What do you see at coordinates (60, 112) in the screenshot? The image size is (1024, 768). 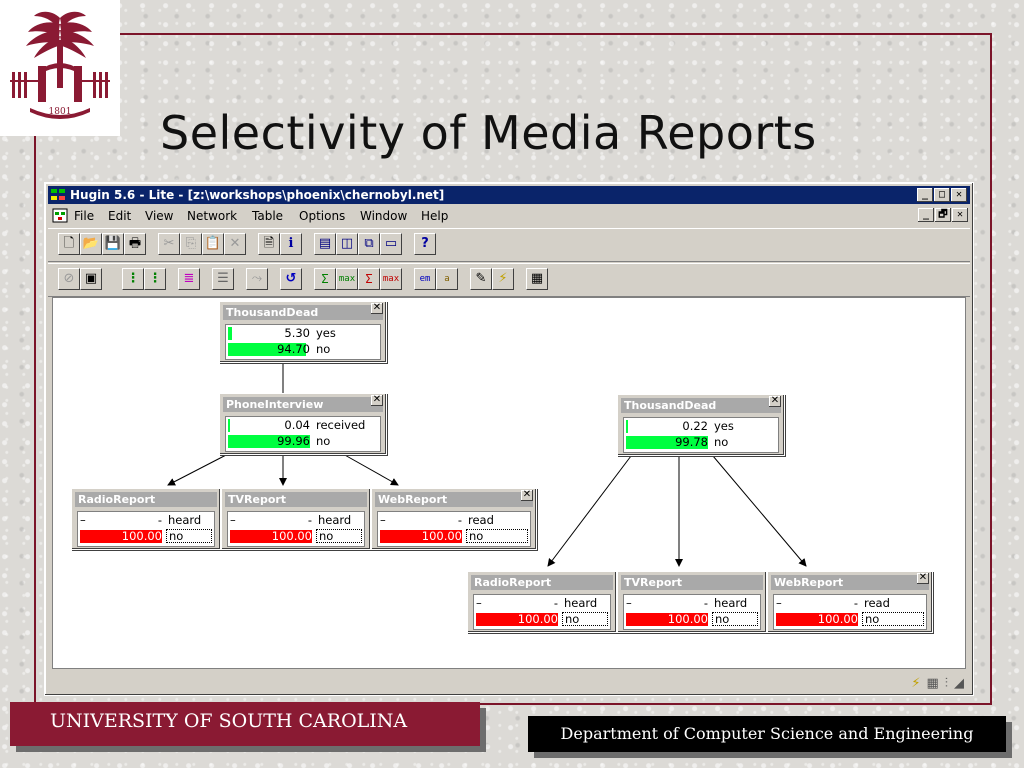 I see `svg-text: 1801` at bounding box center [60, 112].